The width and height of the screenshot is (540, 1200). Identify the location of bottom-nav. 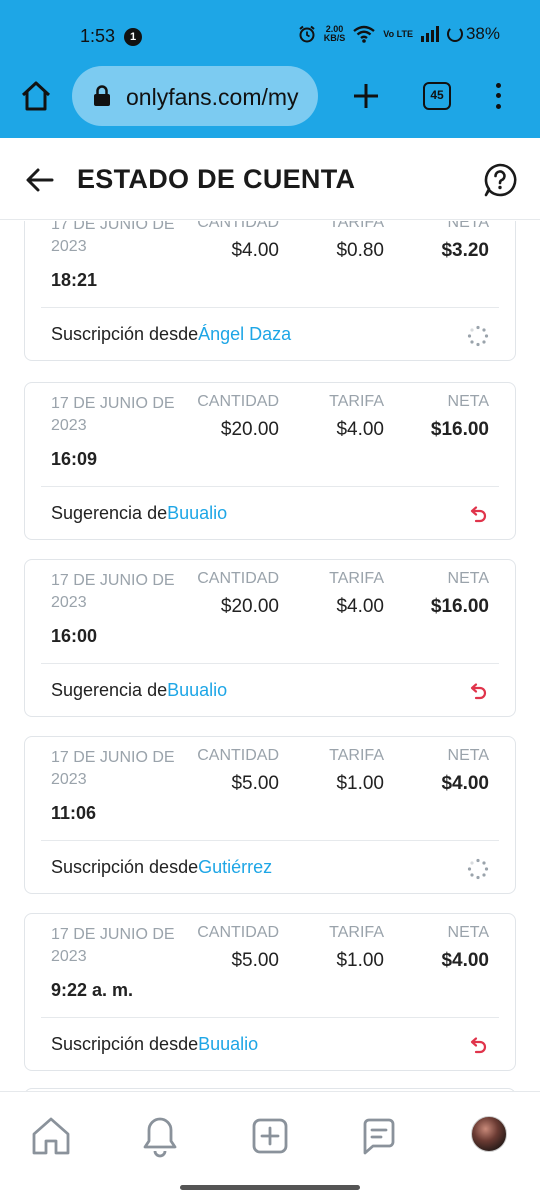
(270, 1135).